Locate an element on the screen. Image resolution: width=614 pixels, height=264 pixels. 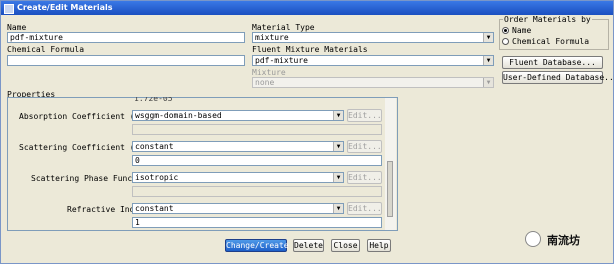
order-by-name-radio is located at coordinates (505, 30).